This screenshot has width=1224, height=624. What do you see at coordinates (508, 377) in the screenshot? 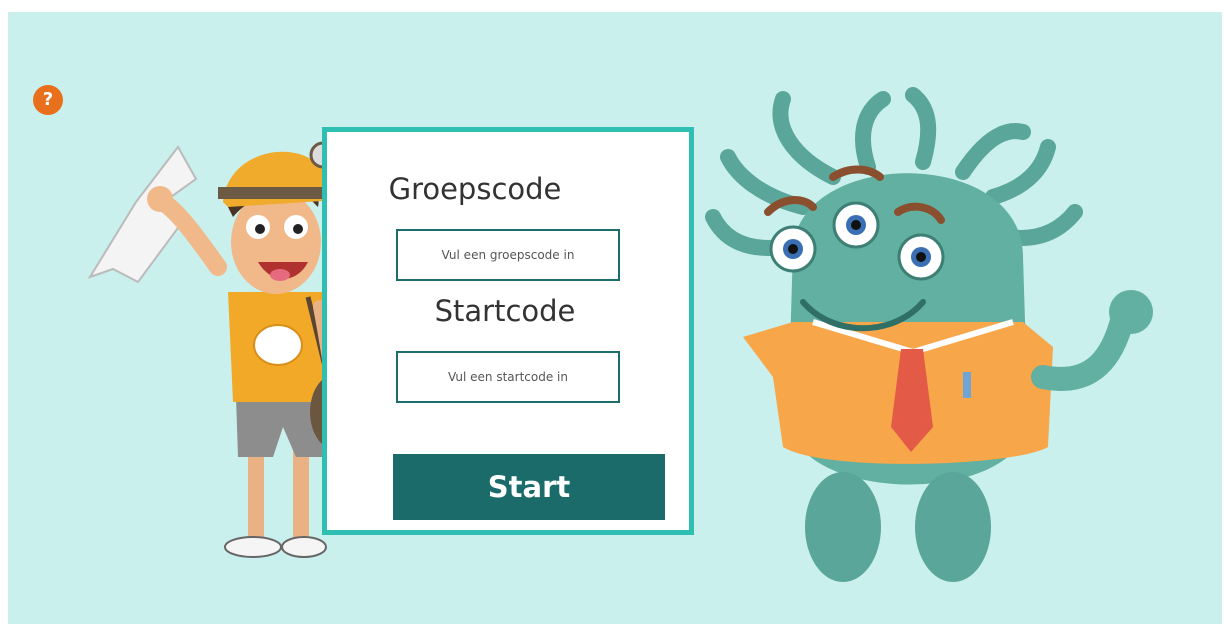
I see `start-code-input` at bounding box center [508, 377].